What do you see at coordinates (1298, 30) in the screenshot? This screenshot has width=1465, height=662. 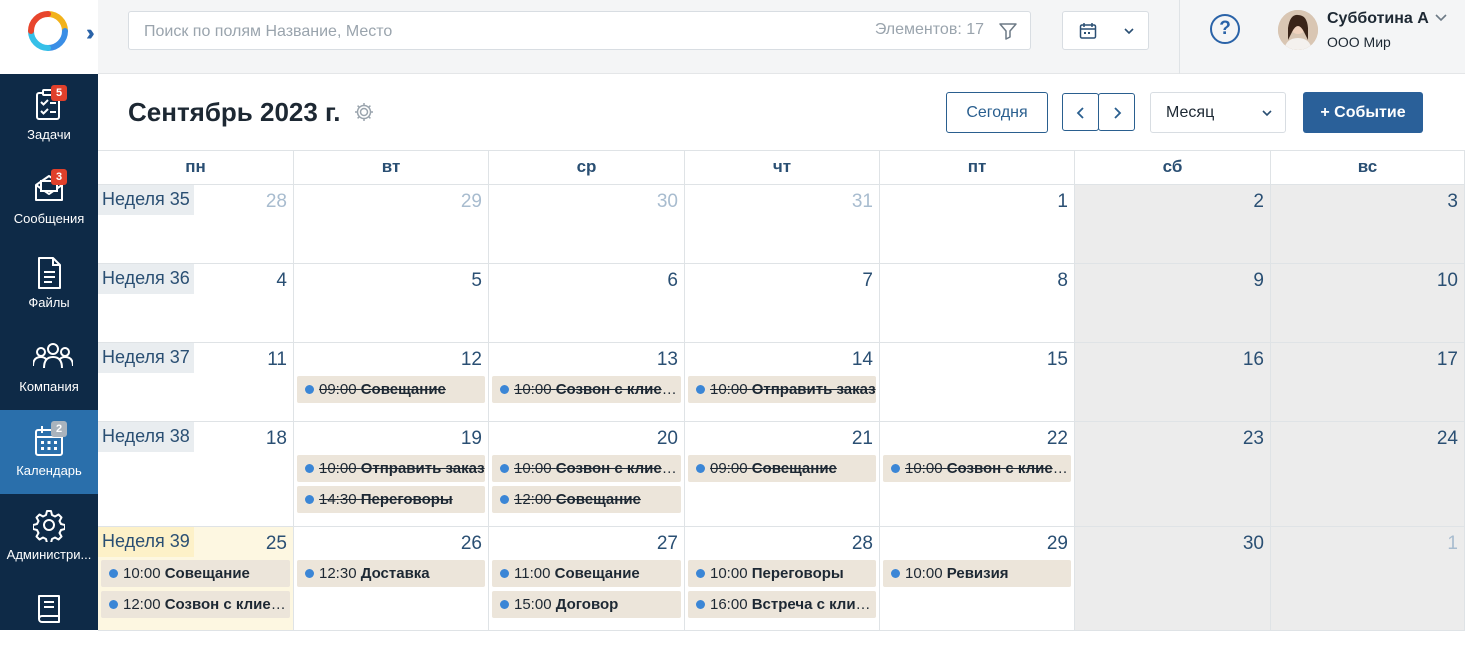 I see `avatar` at bounding box center [1298, 30].